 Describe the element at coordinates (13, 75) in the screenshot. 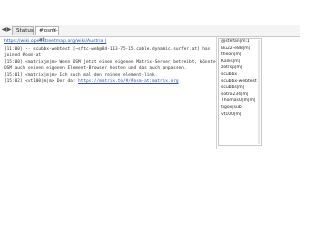

I see `message-time: [15:01]` at that location.